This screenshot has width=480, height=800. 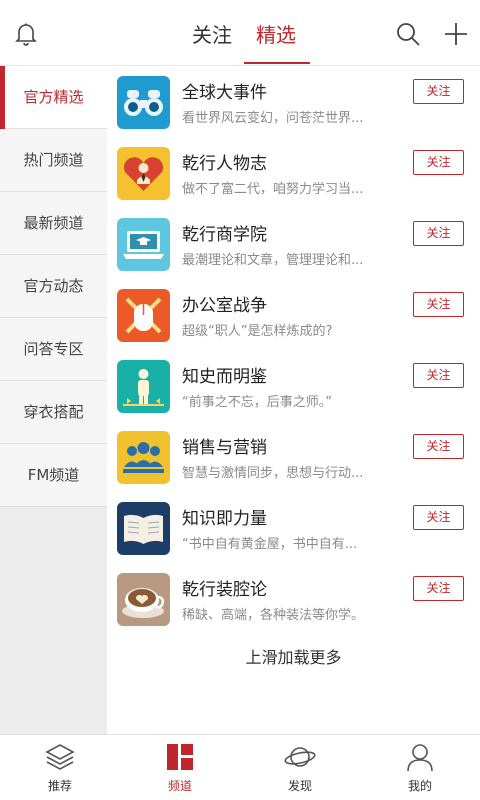 What do you see at coordinates (299, 786) in the screenshot?
I see `nav-label: 发现` at bounding box center [299, 786].